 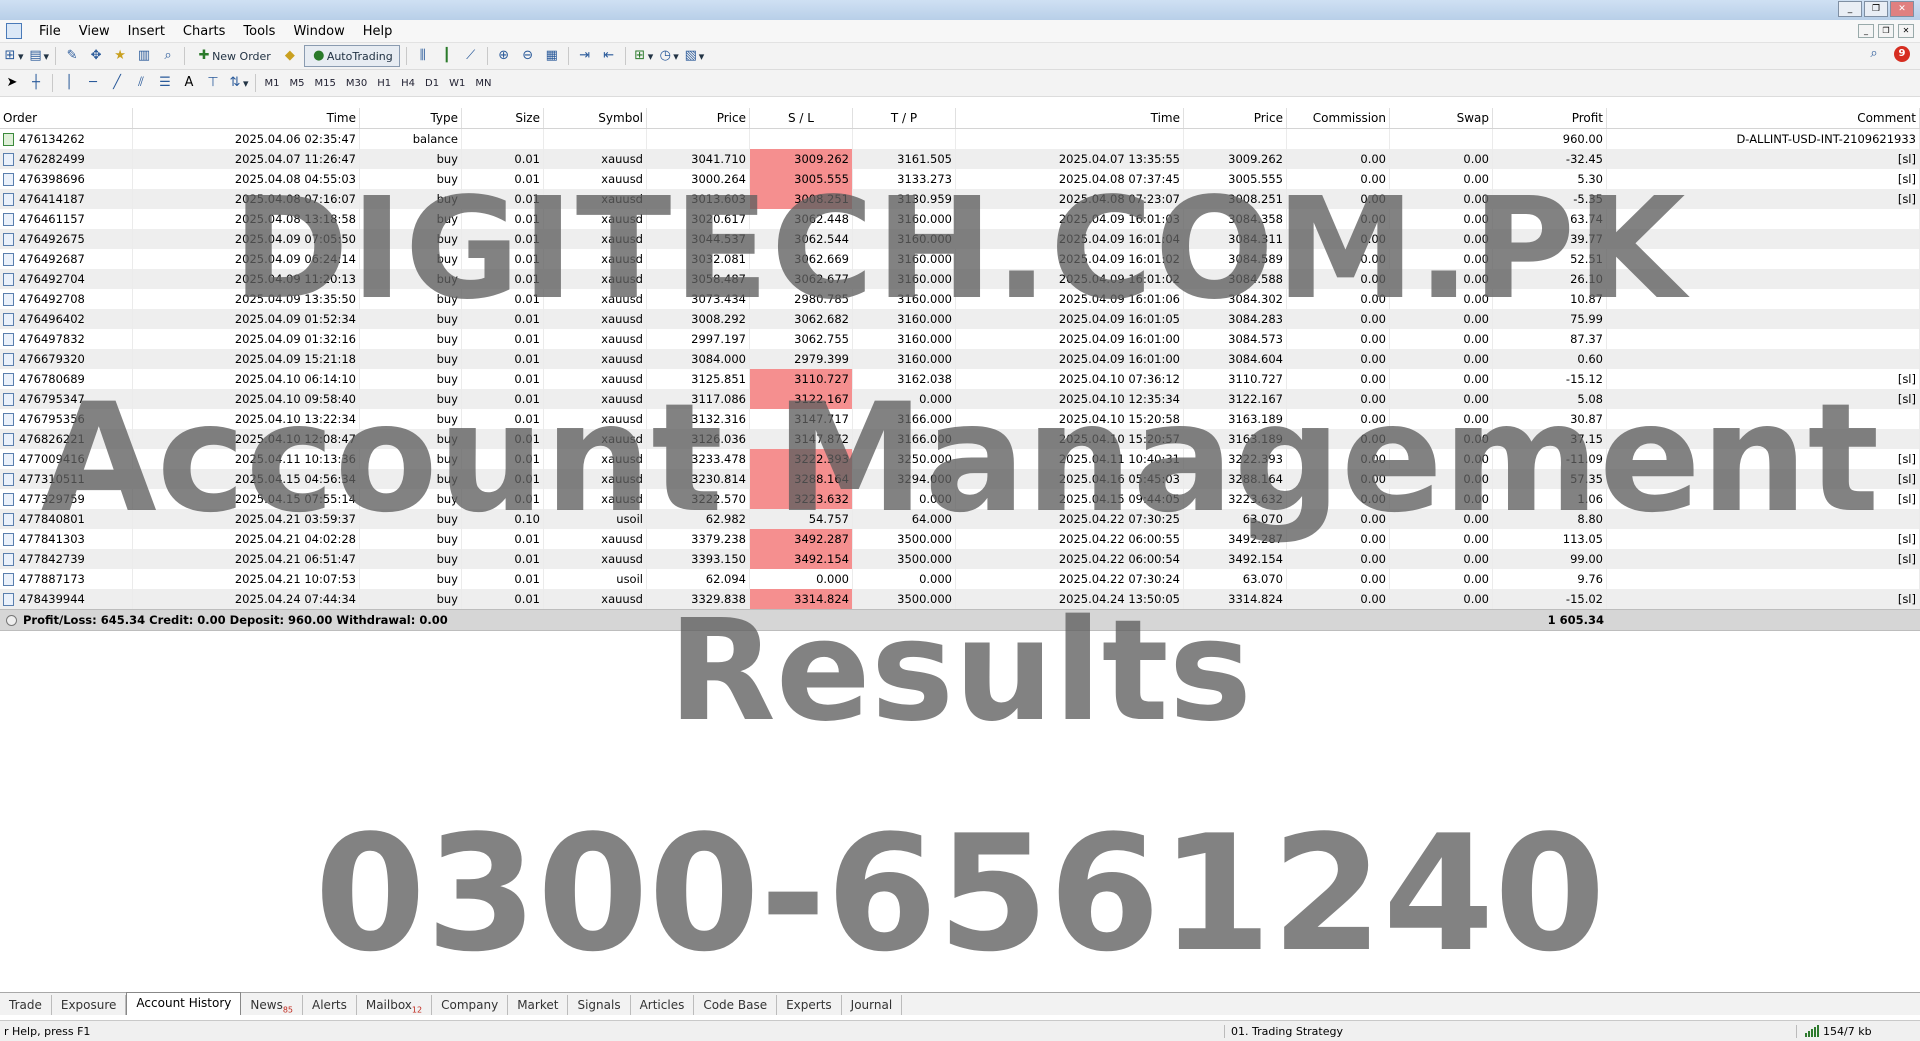 What do you see at coordinates (213, 83) in the screenshot?
I see `text-label-button: ⊤` at bounding box center [213, 83].